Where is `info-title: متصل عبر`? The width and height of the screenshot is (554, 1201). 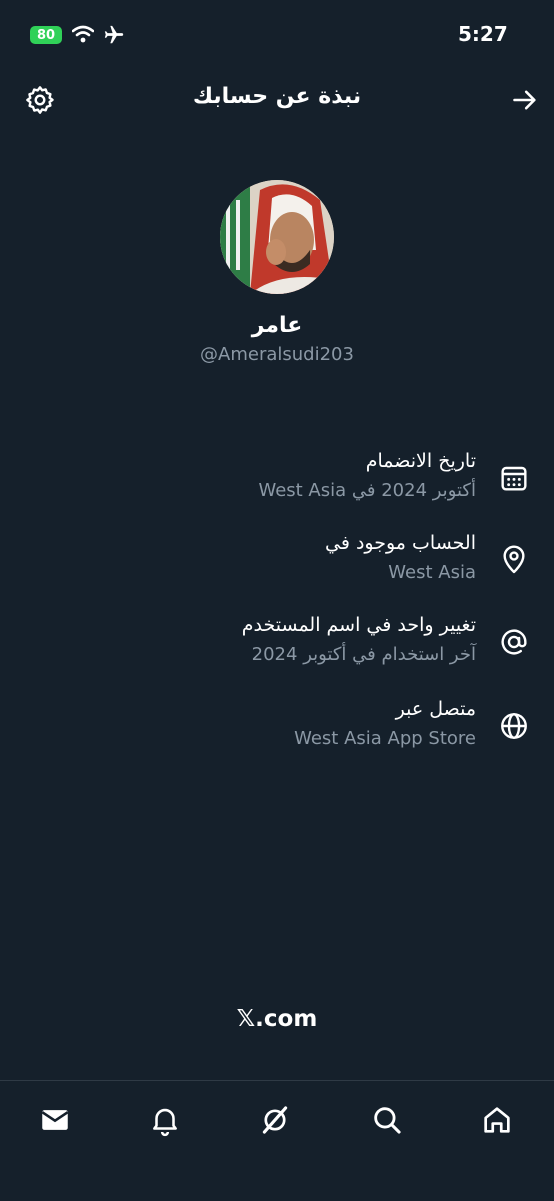 info-title: متصل عبر is located at coordinates (435, 709).